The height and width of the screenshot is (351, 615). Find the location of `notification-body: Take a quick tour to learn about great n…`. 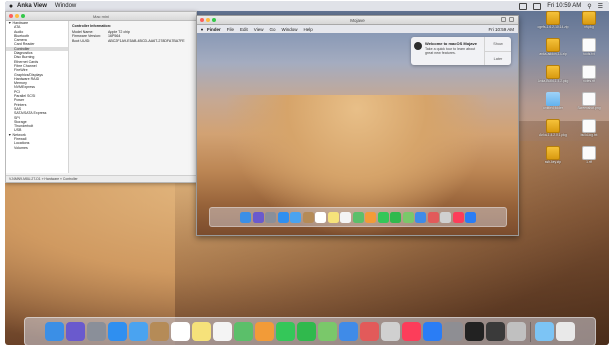

notification-body: Take a quick tour to learn about great n… is located at coordinates (450, 51).